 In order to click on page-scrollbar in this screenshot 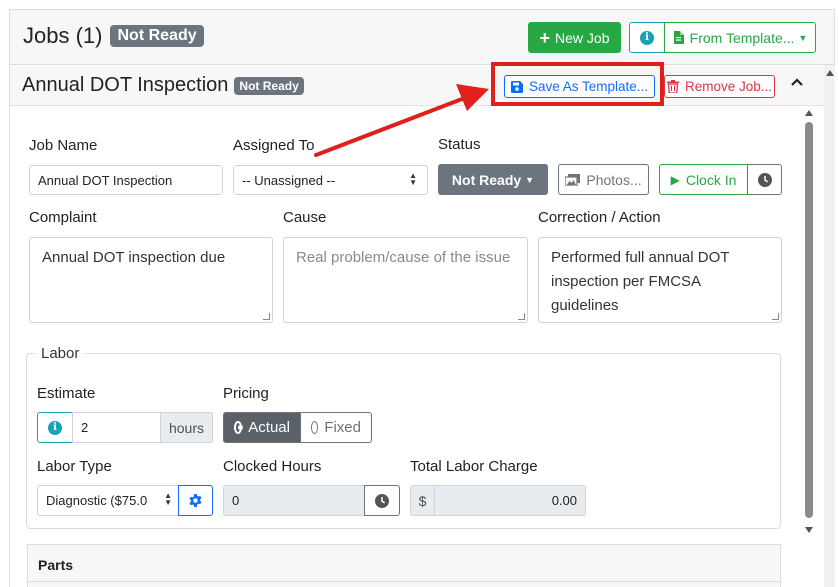, I will do `click(829, 326)`.